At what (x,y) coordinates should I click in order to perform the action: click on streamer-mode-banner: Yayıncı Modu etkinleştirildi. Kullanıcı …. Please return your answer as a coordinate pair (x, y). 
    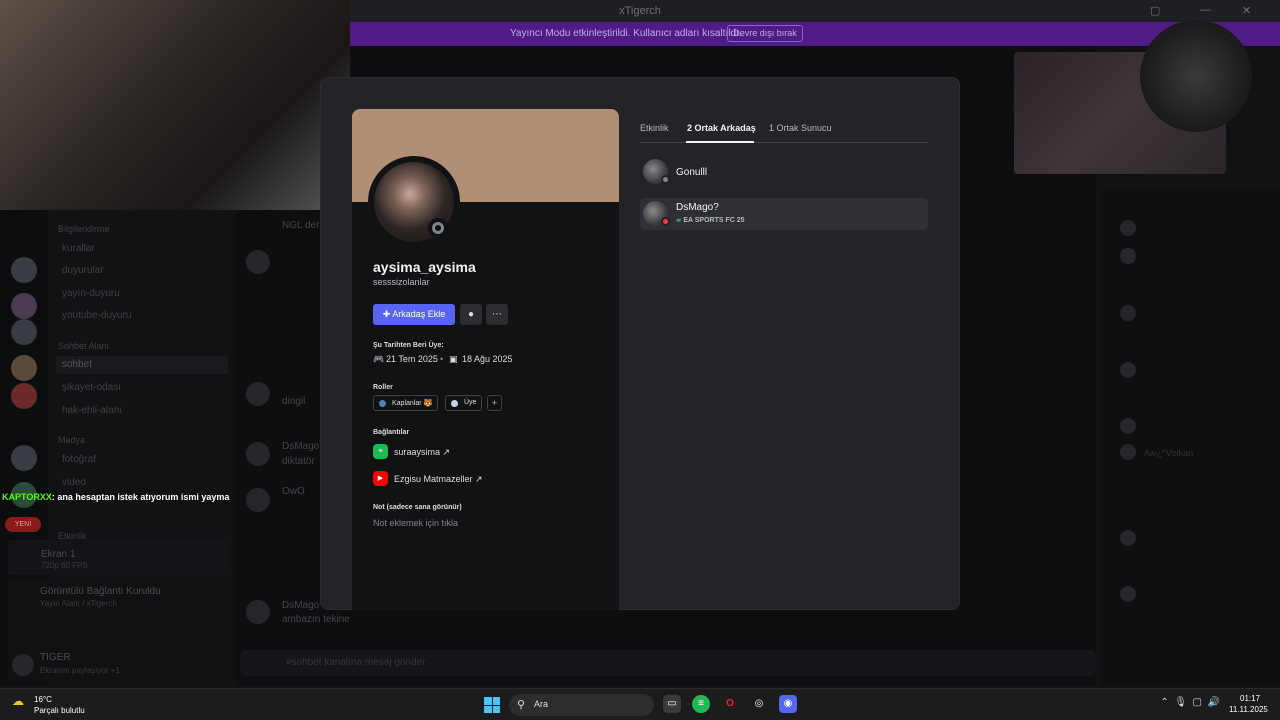
    Looking at the image, I should click on (815, 34).